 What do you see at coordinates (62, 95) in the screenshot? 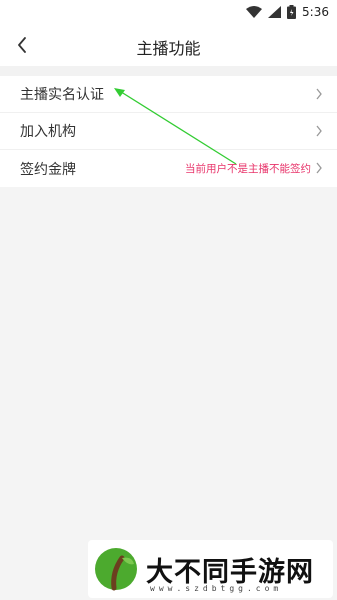
I see `menu-item-label: 主播实名认证` at bounding box center [62, 95].